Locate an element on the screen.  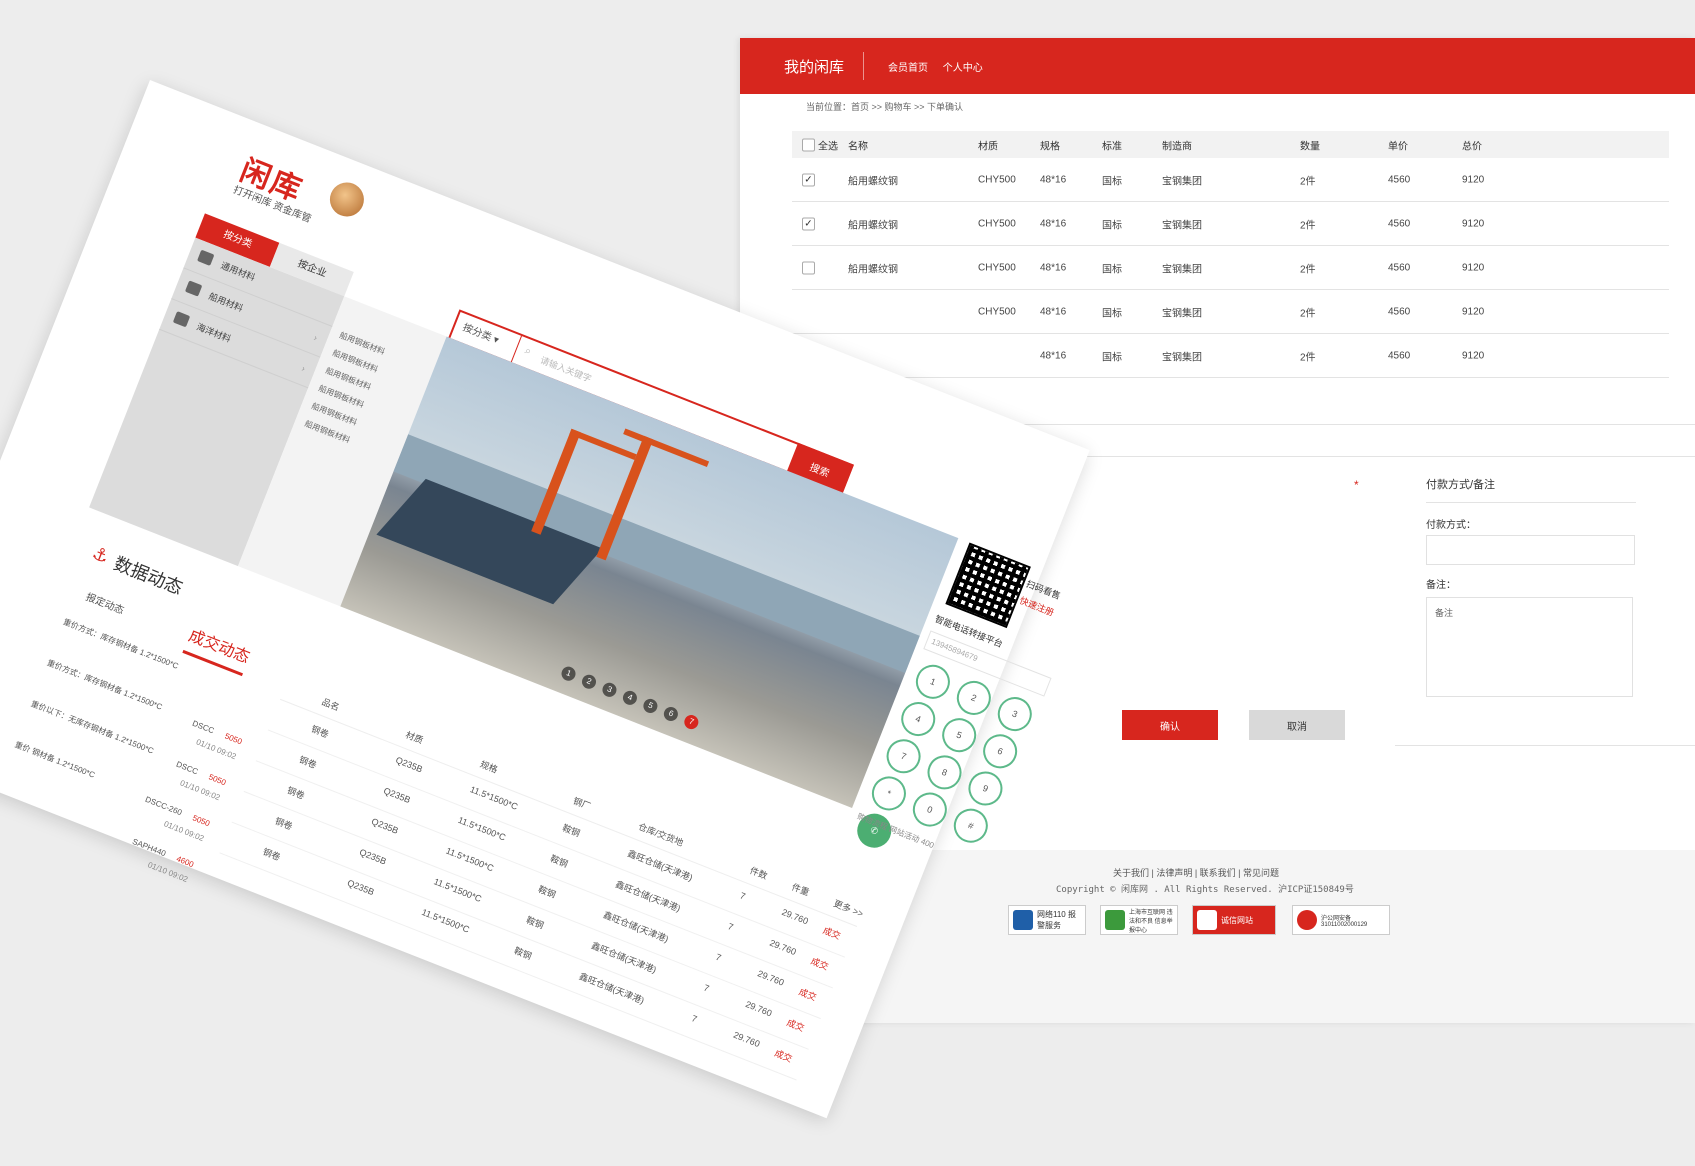
cell-standard: 国标 is located at coordinates (1112, 357).